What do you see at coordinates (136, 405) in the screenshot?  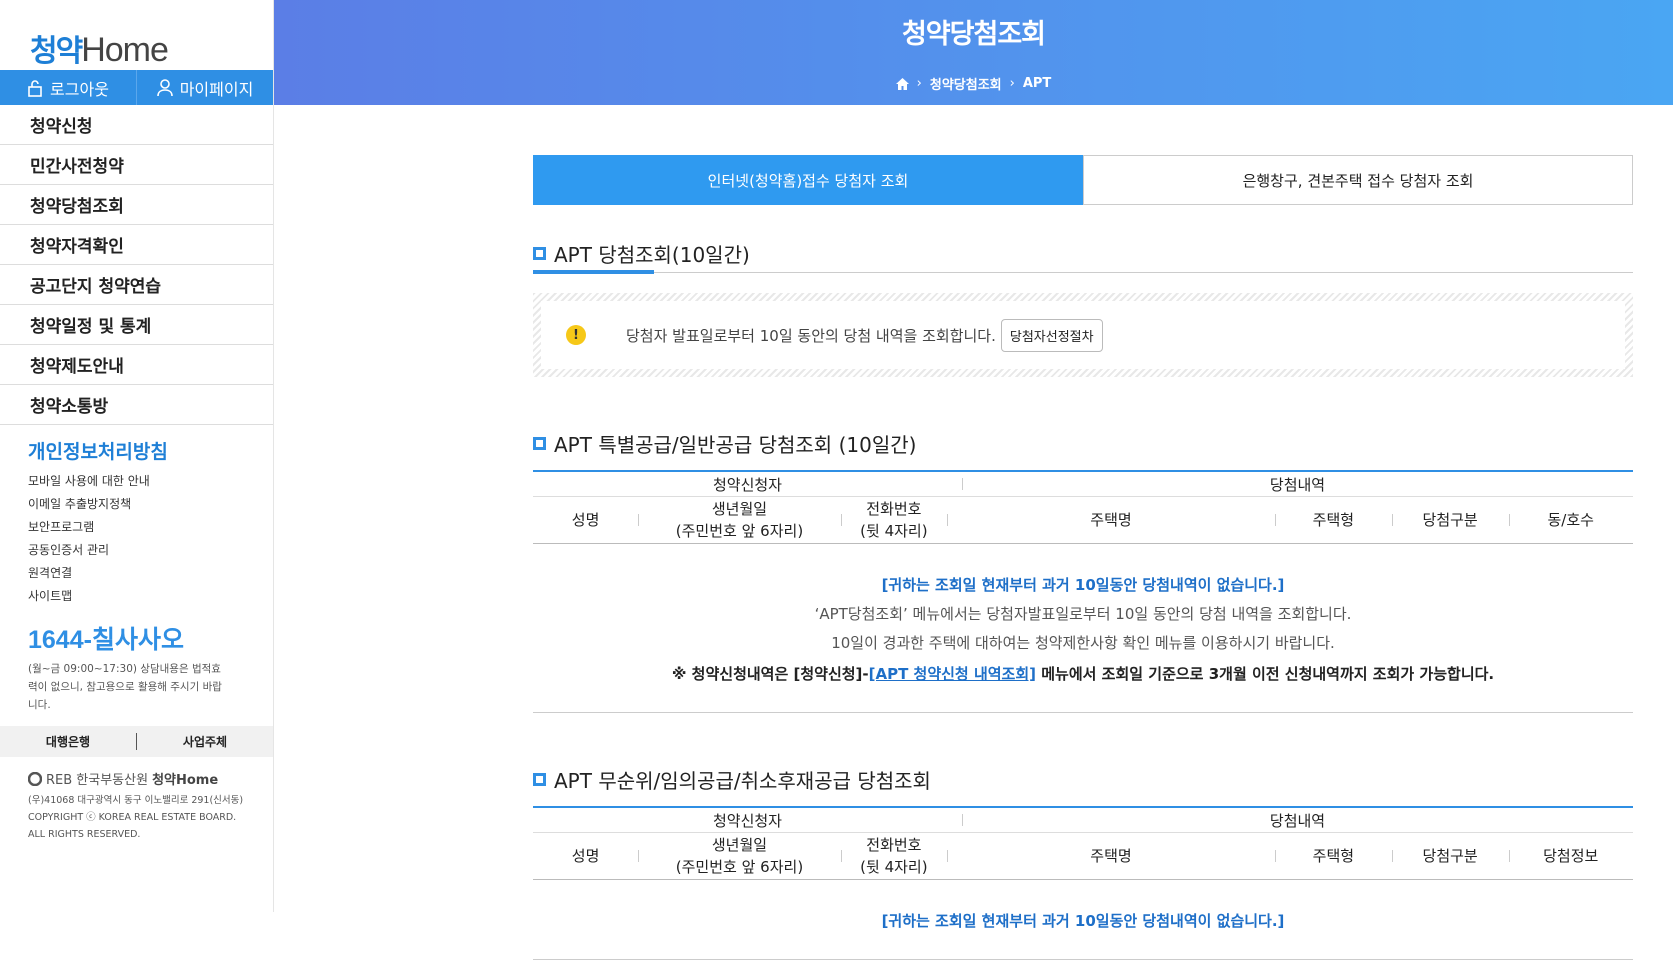 I see `sidebar-item-community: 청약소통방` at bounding box center [136, 405].